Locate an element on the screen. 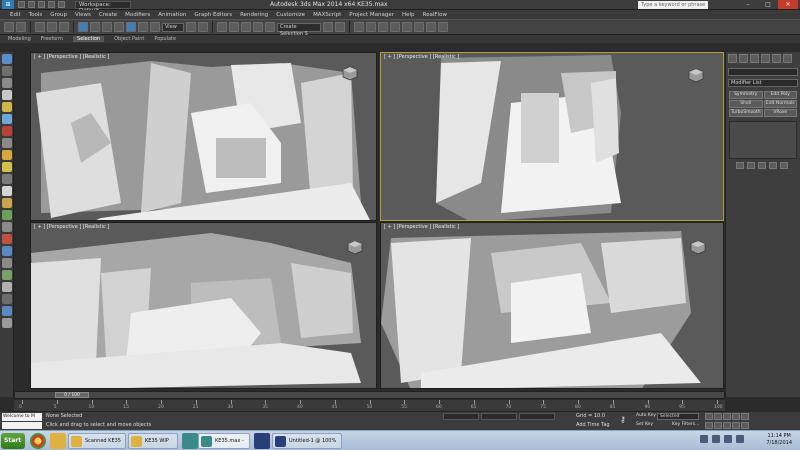 This screenshot has height=450, width=800. menu-item-tools: Tools is located at coordinates (36, 15).